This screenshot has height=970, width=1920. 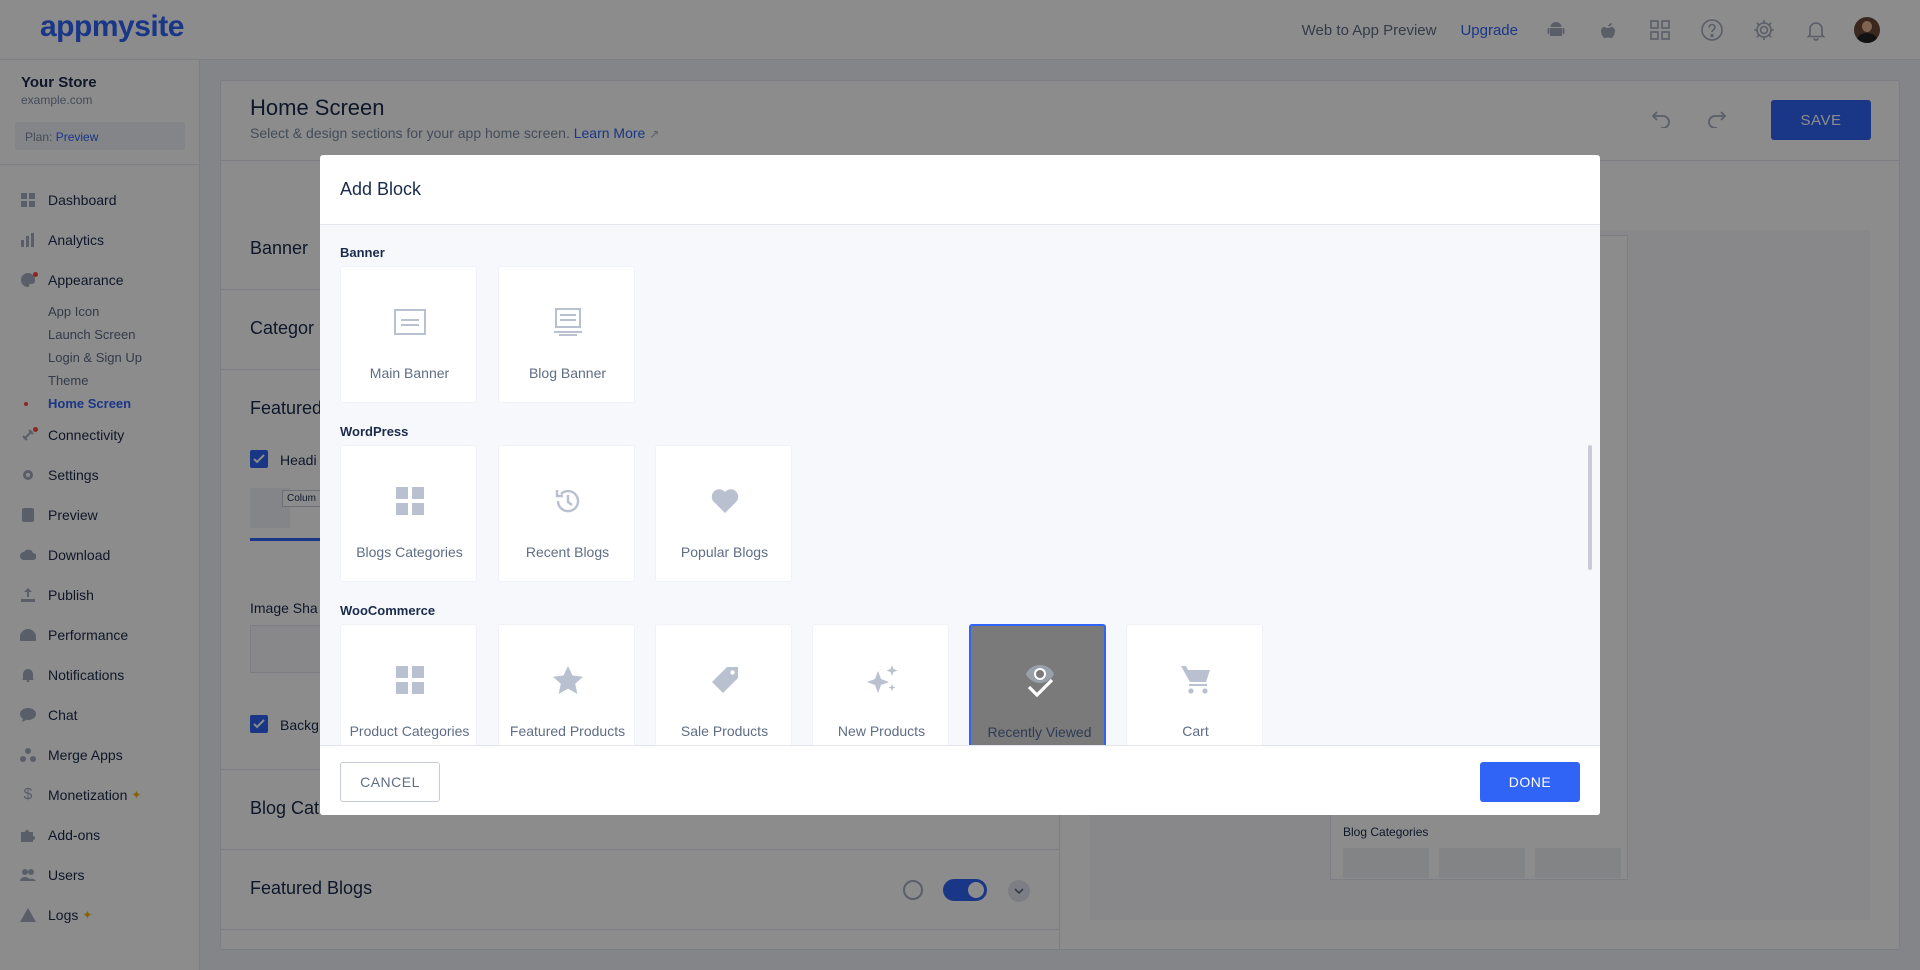 I want to click on block-recently-viewed-products: Recently Viewed Products, so click(x=1037, y=684).